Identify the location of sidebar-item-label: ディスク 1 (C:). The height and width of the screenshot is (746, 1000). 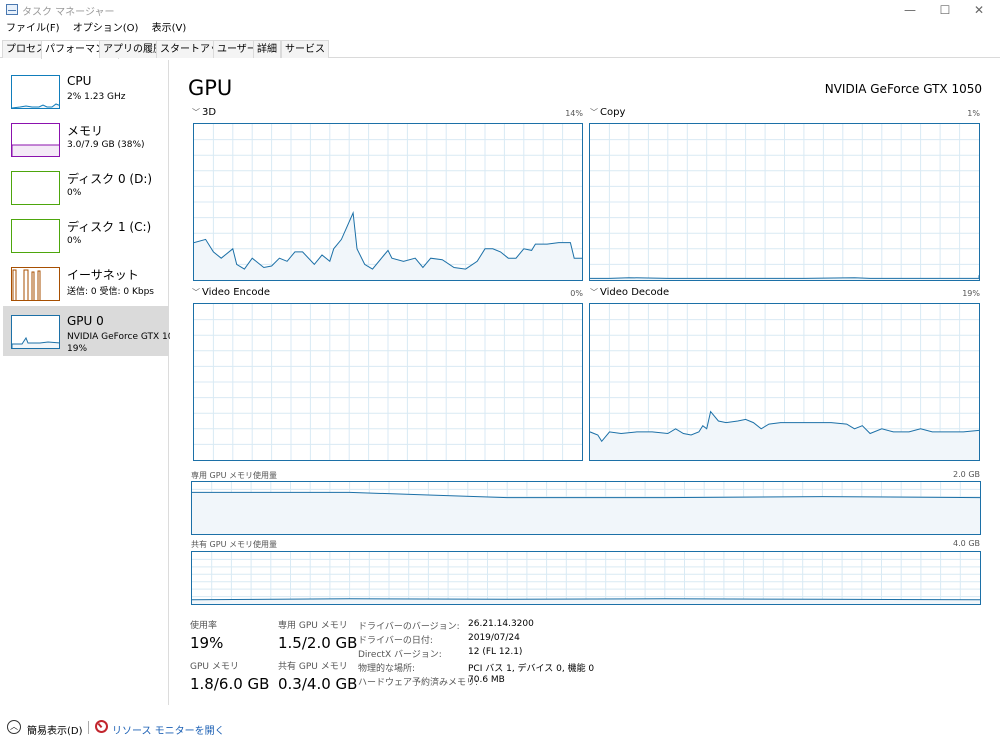
(109, 227).